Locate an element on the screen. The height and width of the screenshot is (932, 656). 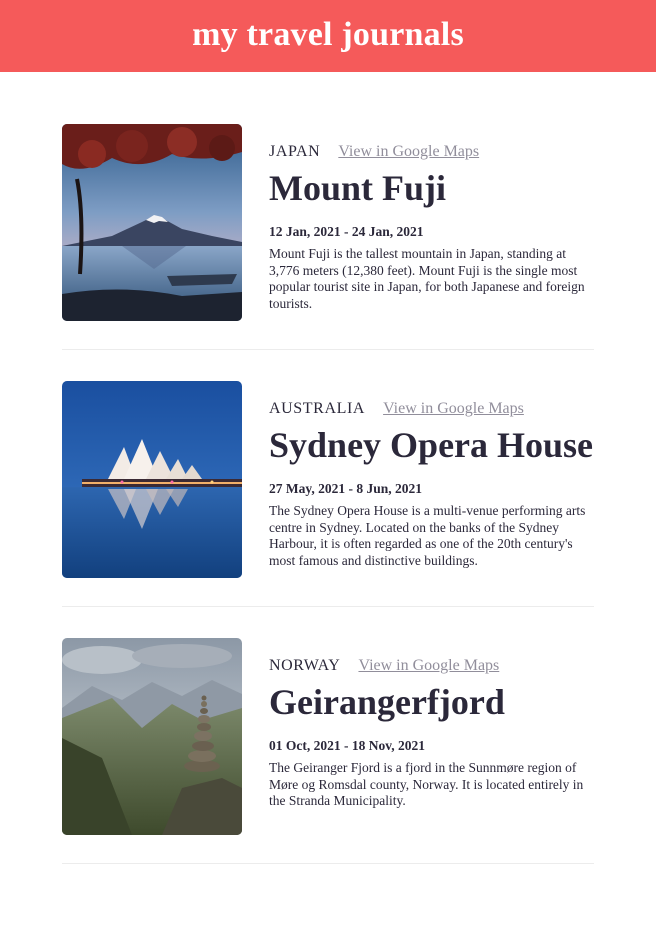
location-row: NORWAY View in Google Maps is located at coordinates (431, 667).